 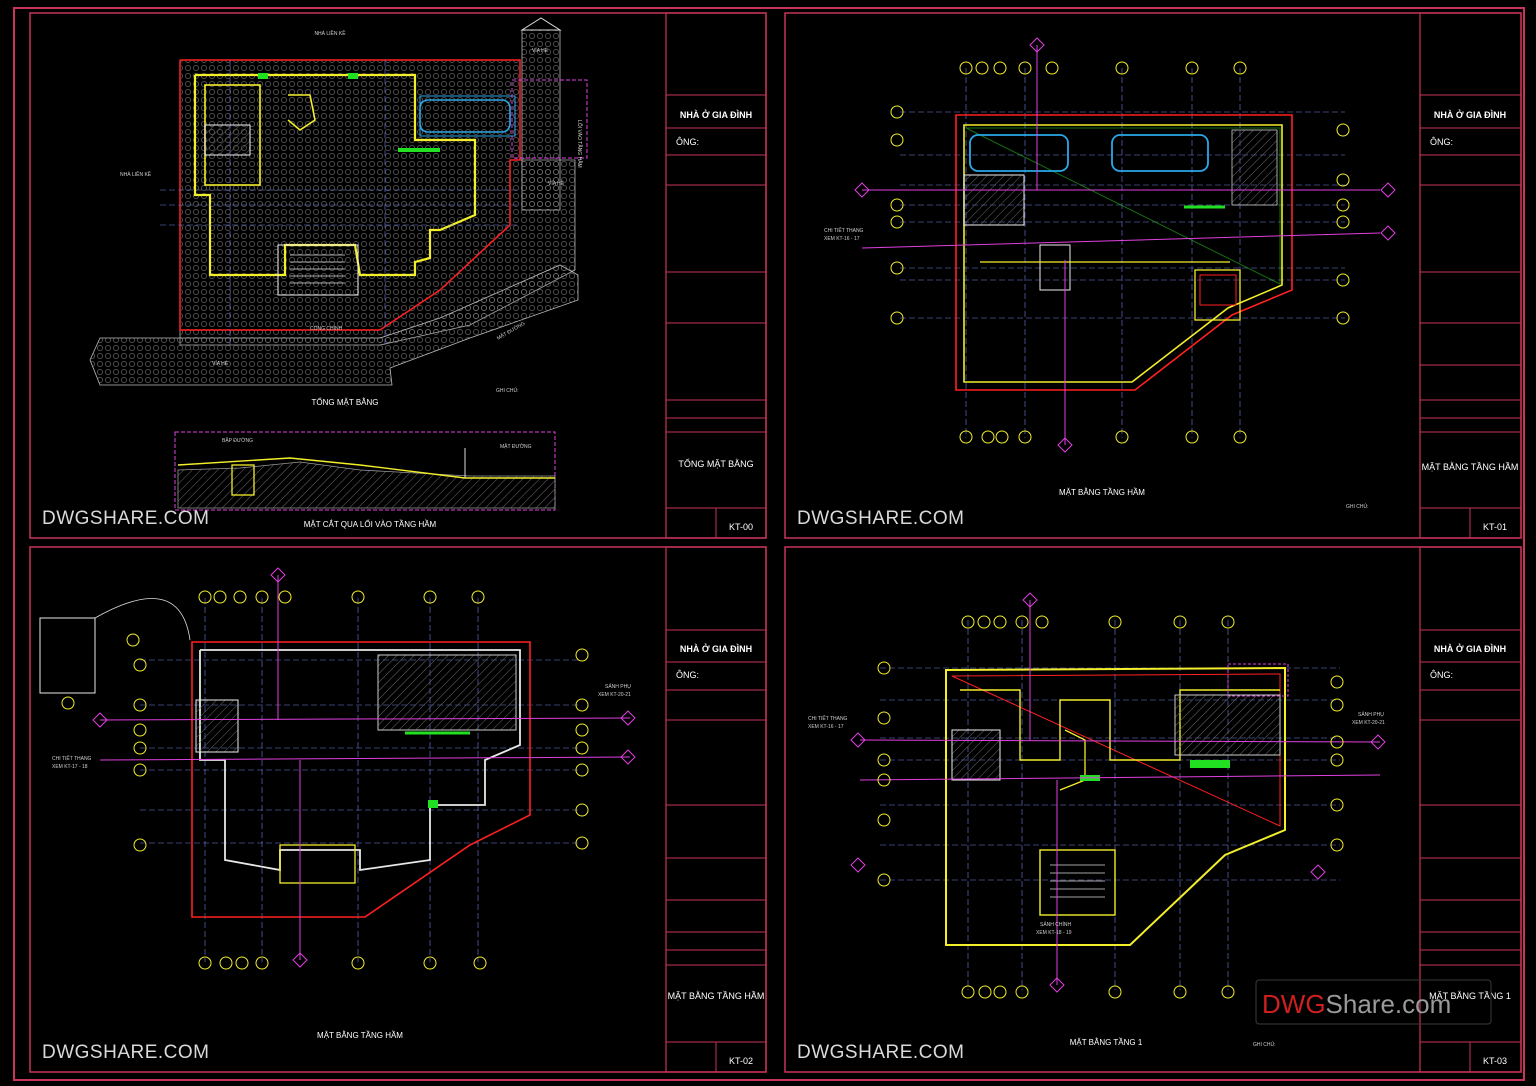 I want to click on label-via-he-top: VỈA HÈ, so click(x=540, y=50).